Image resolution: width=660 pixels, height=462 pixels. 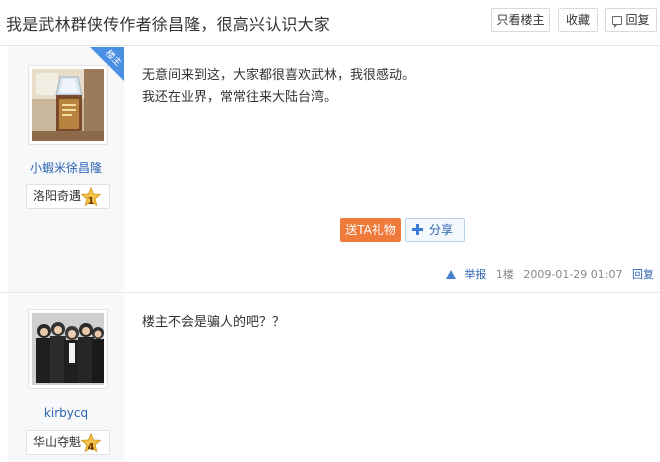 I want to click on share-label: 分享, so click(x=441, y=230).